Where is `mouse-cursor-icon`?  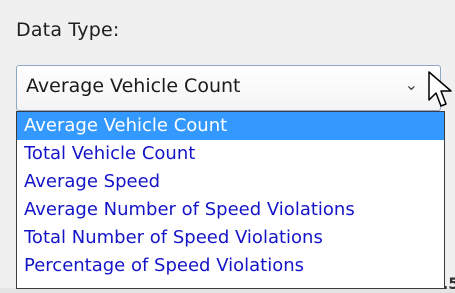
mouse-cursor-icon is located at coordinates (440, 89).